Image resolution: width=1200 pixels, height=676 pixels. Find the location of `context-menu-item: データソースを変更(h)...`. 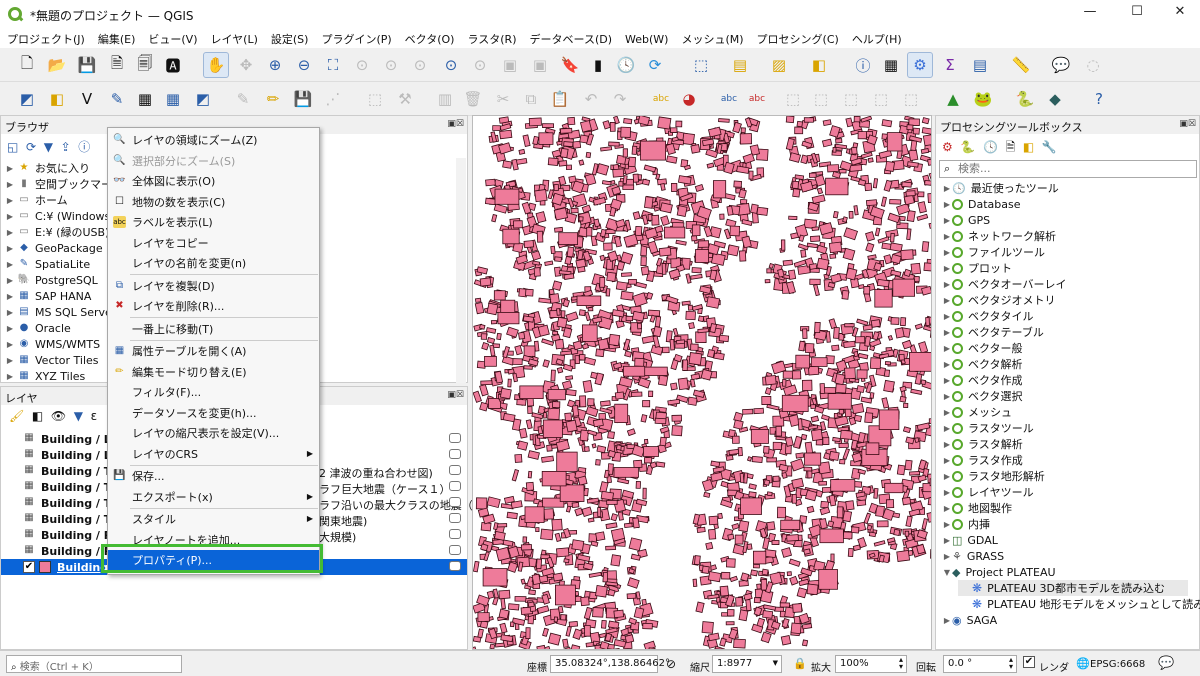

context-menu-item: データソースを変更(h)... is located at coordinates (213, 413).